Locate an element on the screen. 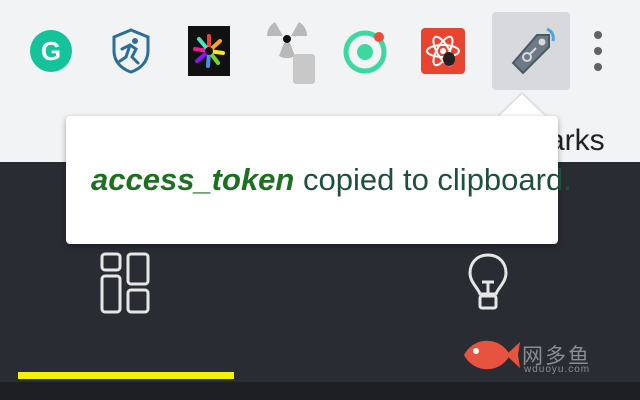  radiation-extension-icon is located at coordinates (290, 53).